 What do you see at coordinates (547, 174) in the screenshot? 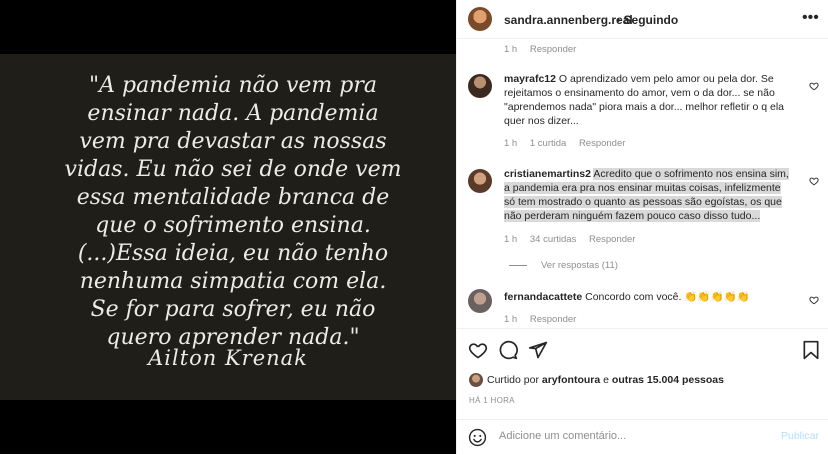
I see `comment-username: cristianemartins2` at bounding box center [547, 174].